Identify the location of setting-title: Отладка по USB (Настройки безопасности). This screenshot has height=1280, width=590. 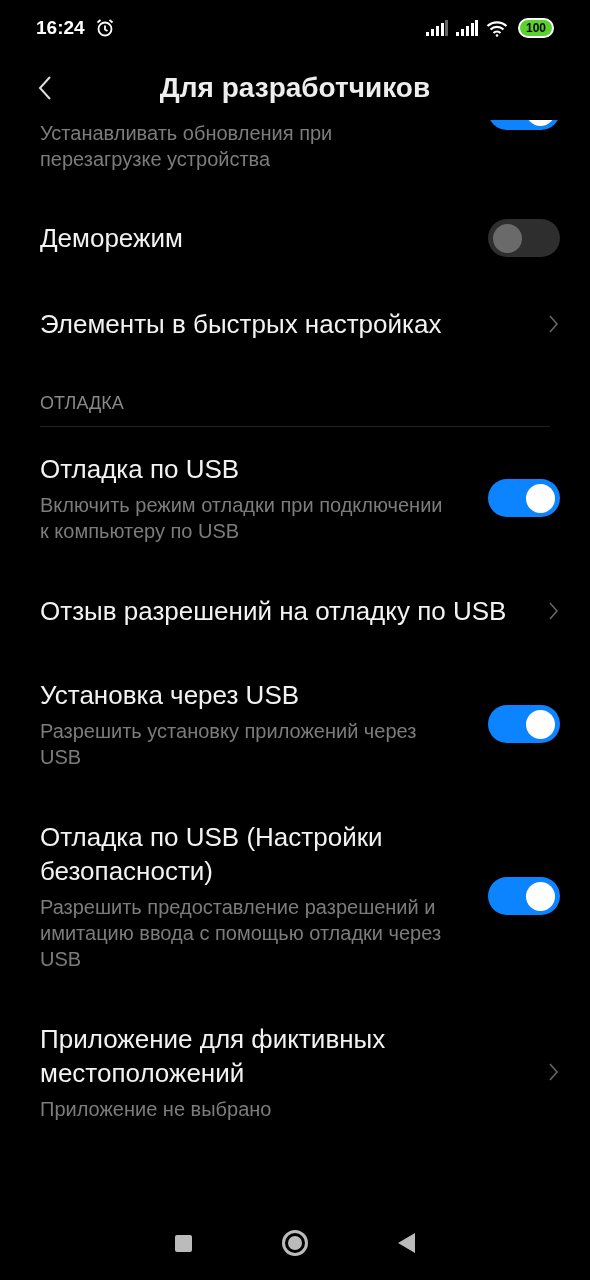
(212, 854).